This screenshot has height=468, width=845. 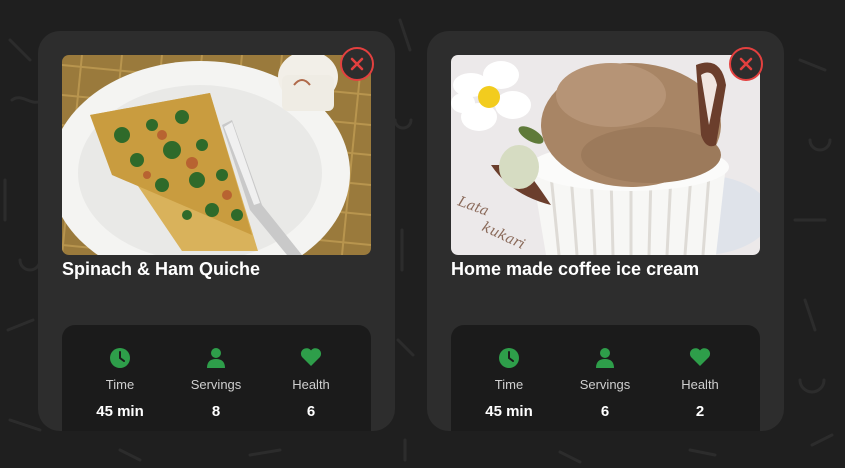 What do you see at coordinates (216, 411) in the screenshot?
I see `stat-value: 8` at bounding box center [216, 411].